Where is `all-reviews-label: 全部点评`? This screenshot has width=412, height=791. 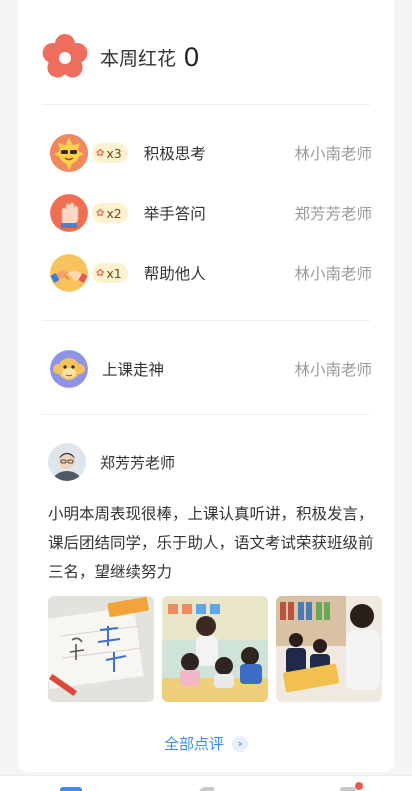
all-reviews-label: 全部点评 is located at coordinates (193, 744).